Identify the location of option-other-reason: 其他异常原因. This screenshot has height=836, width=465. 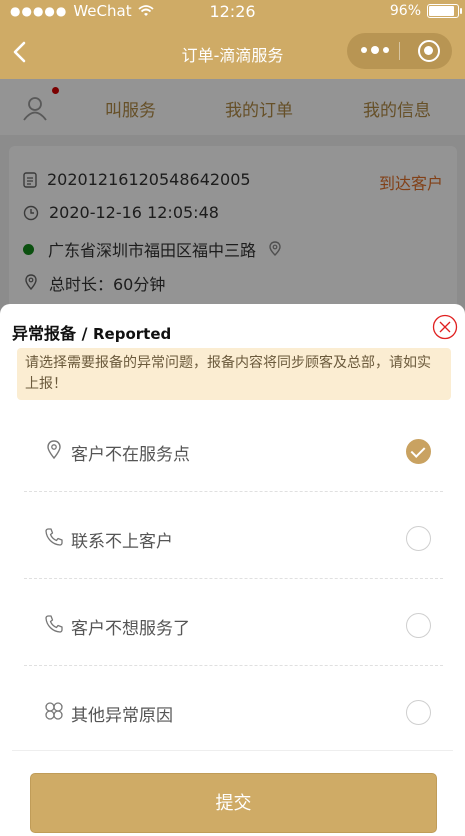
(233, 710).